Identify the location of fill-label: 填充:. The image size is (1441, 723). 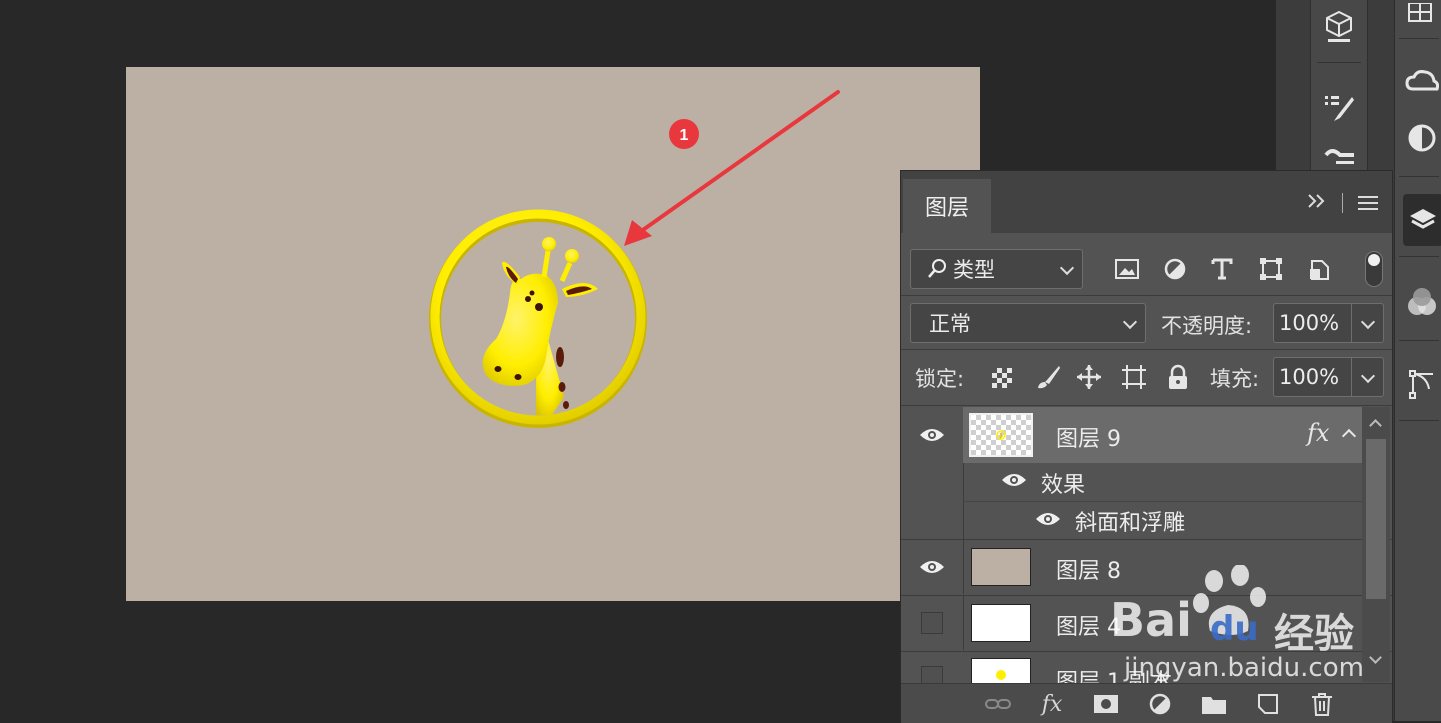
(1235, 379).